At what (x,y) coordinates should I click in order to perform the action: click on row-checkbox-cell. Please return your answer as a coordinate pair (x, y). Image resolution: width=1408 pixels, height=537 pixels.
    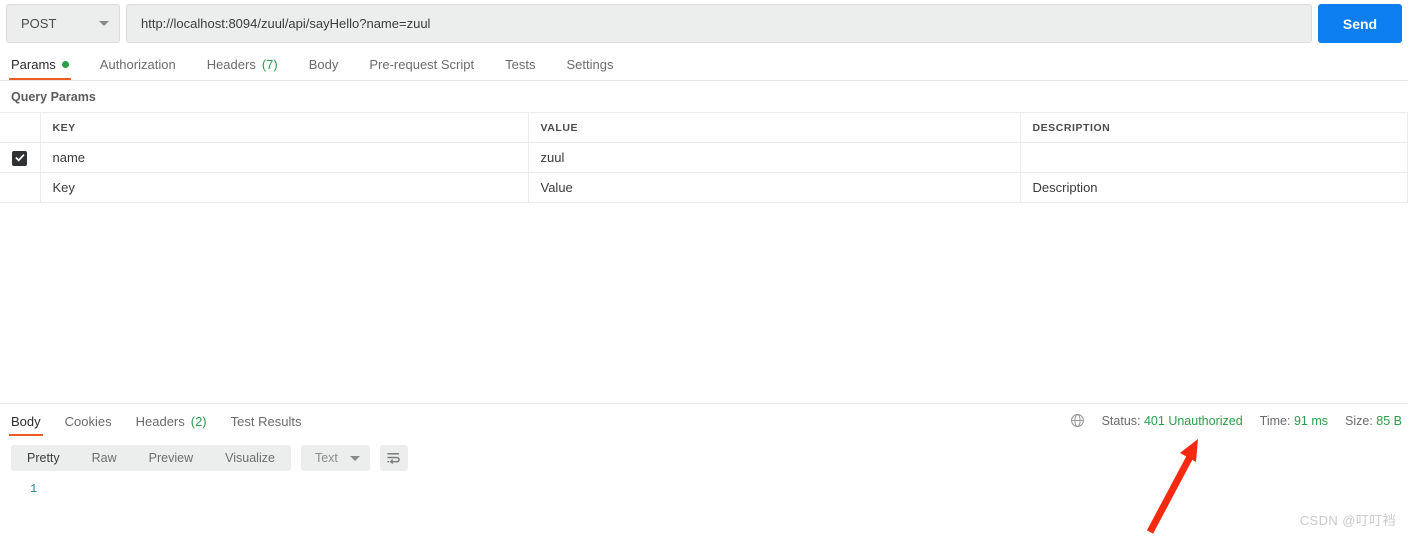
    Looking at the image, I should click on (20, 157).